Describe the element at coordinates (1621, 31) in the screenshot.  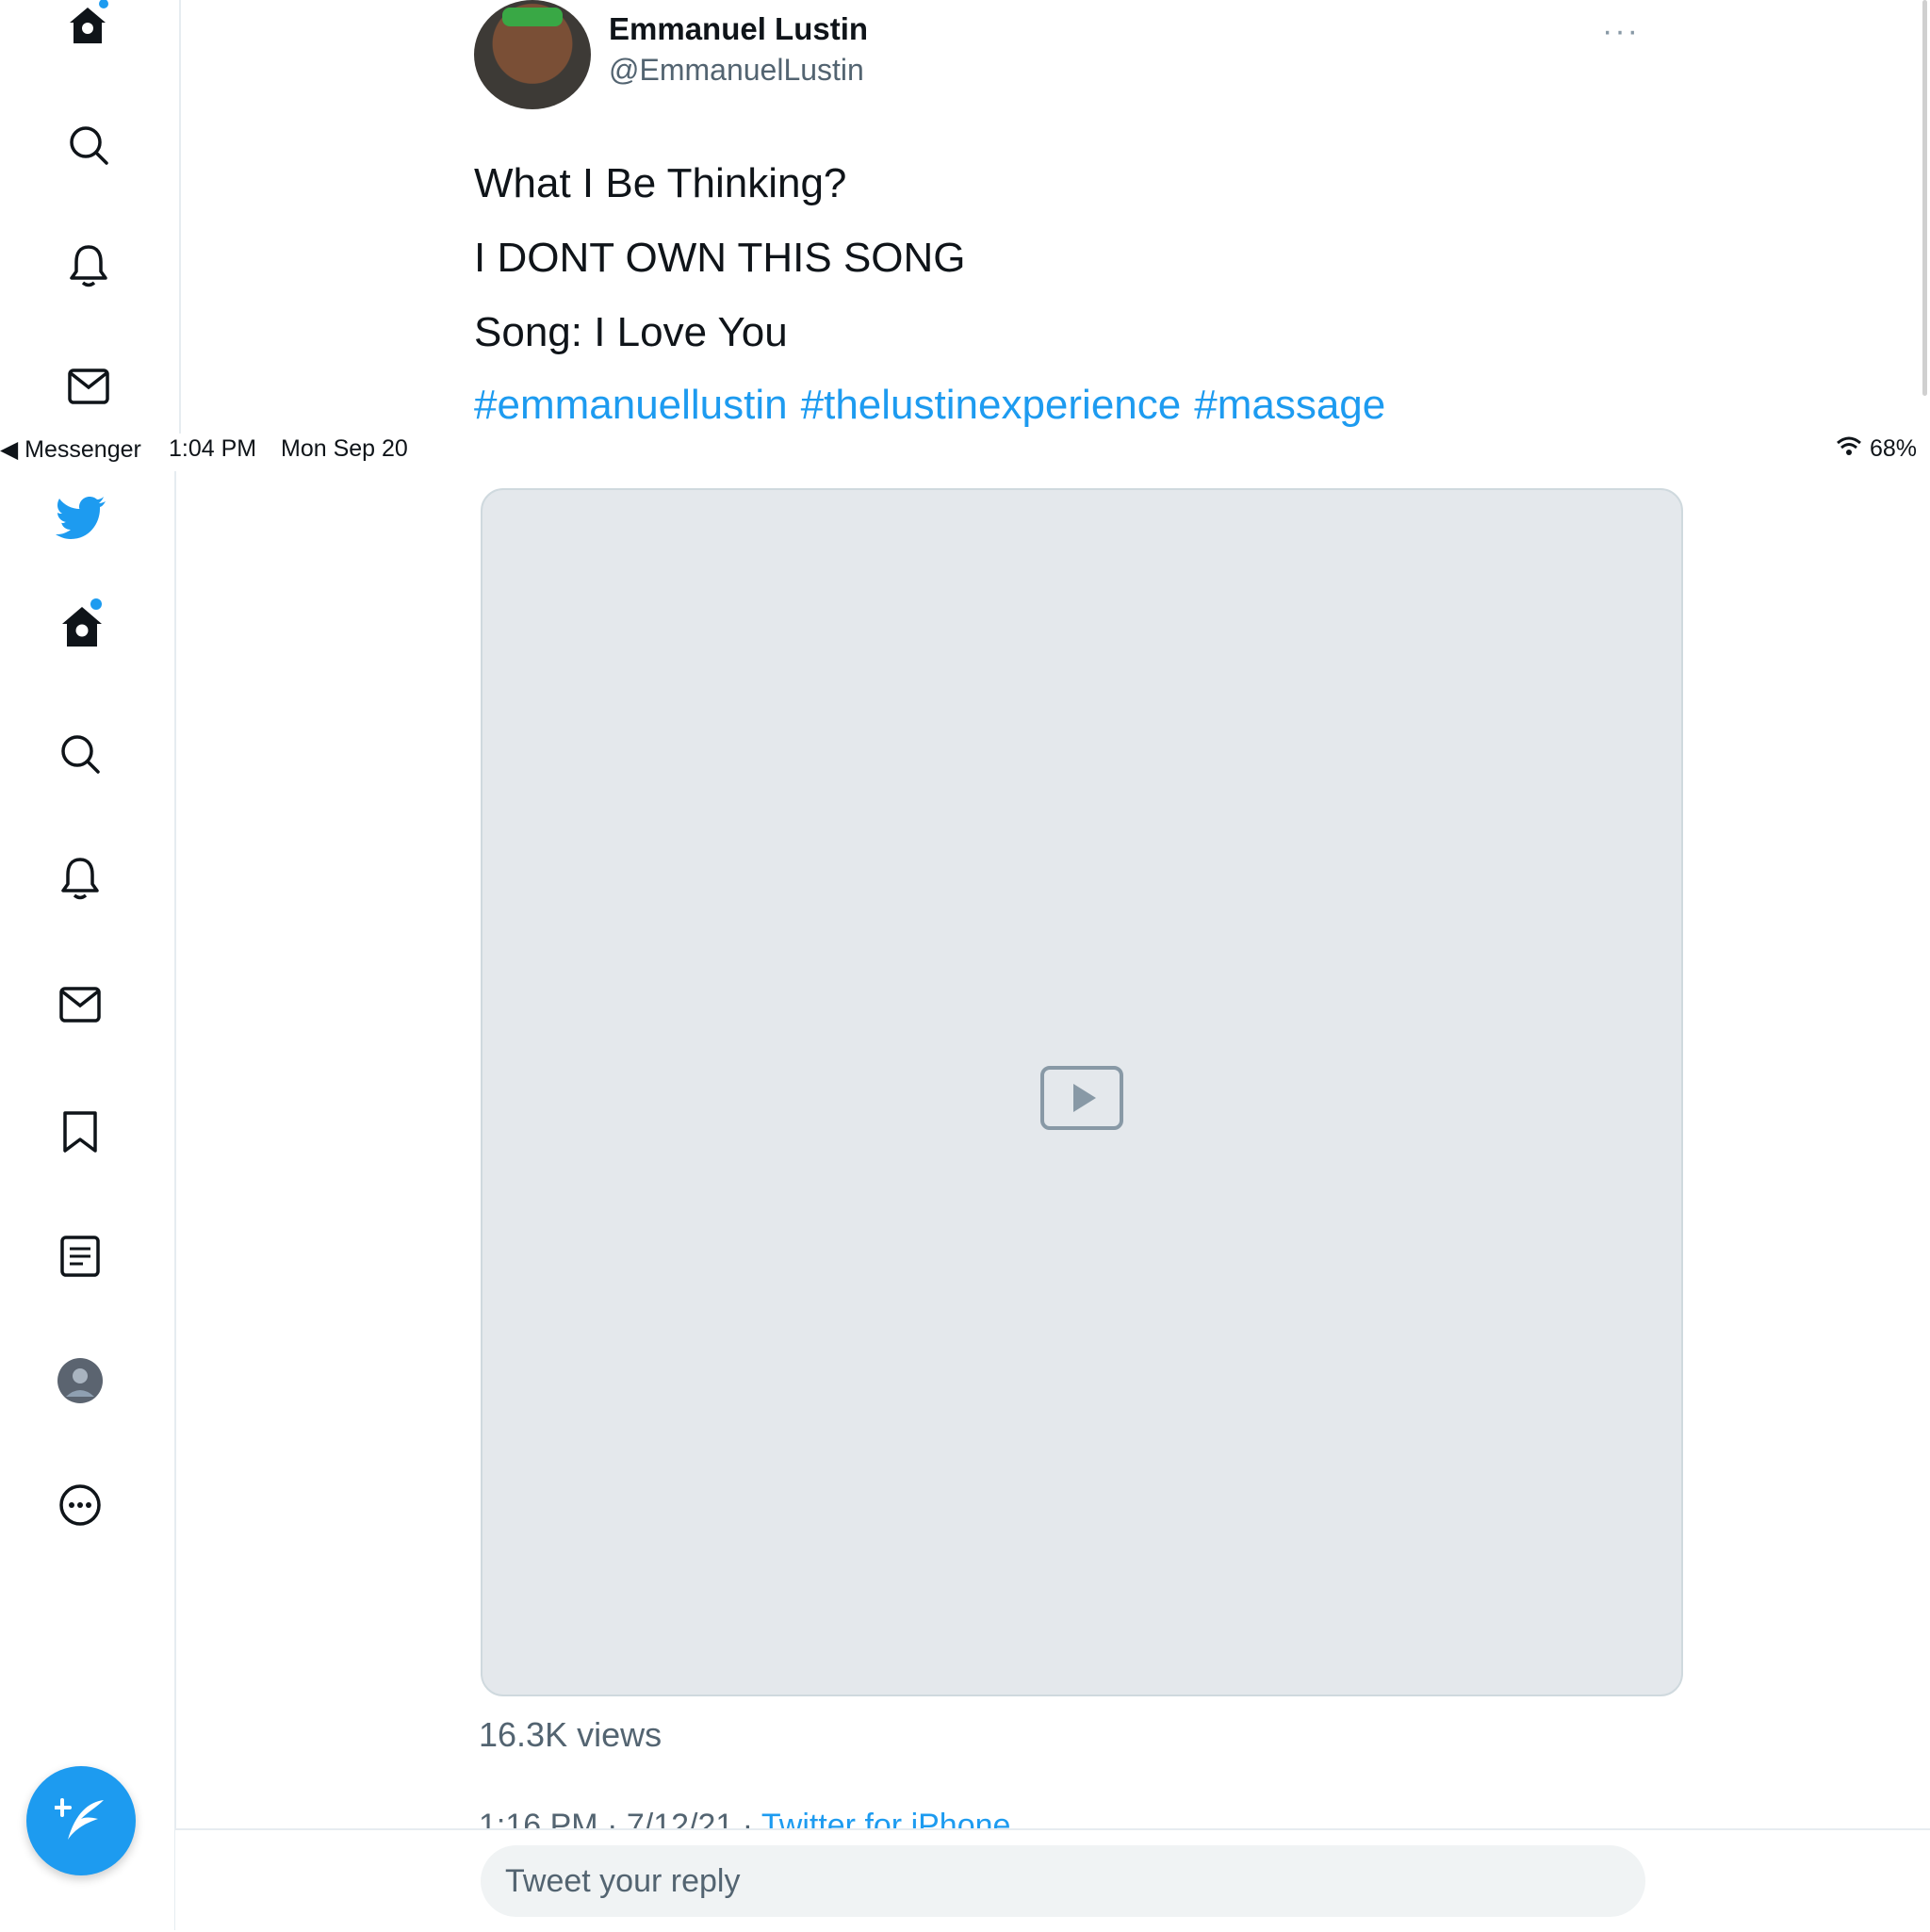
I see `more-options-icon: ···` at that location.